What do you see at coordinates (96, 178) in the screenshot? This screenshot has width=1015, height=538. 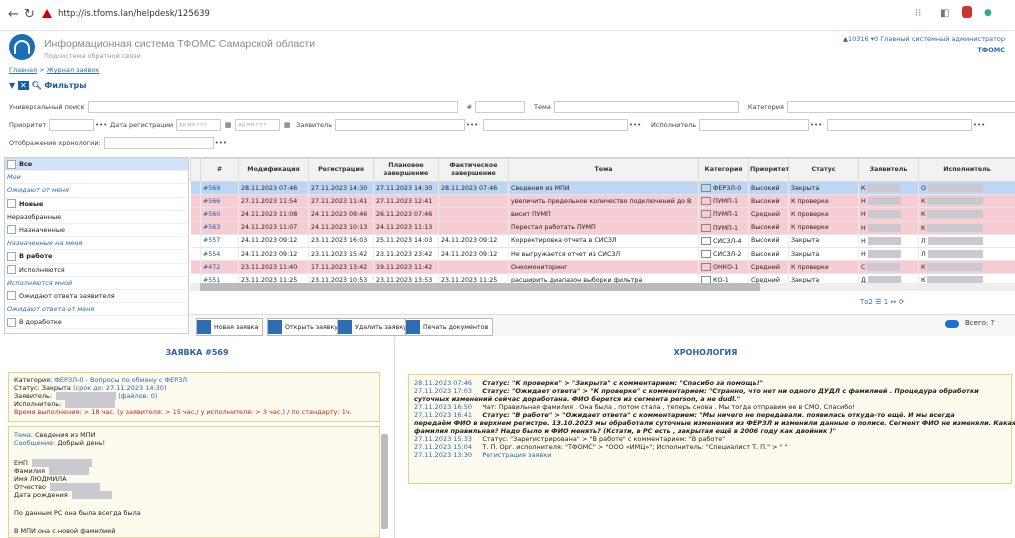 I see `tree-item: Мои` at bounding box center [96, 178].